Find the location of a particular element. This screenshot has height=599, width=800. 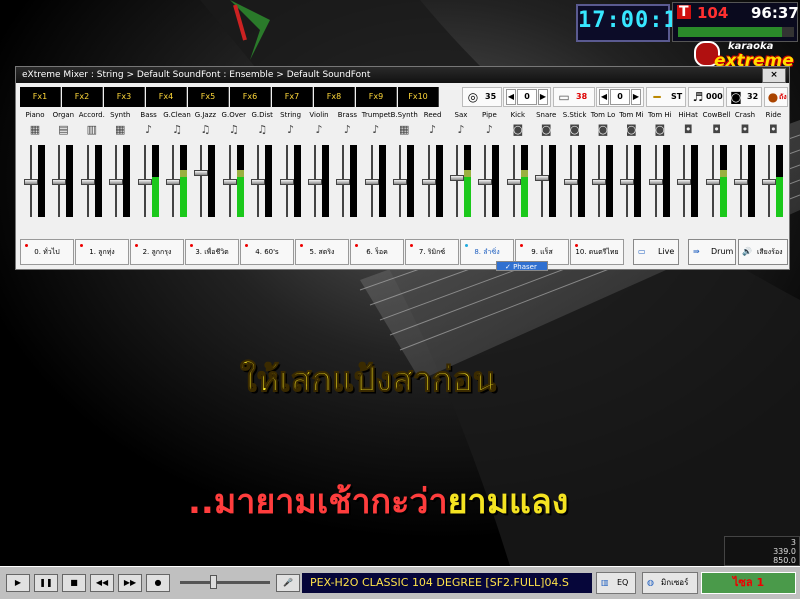

fx-button-3: Fx3 is located at coordinates (124, 97).